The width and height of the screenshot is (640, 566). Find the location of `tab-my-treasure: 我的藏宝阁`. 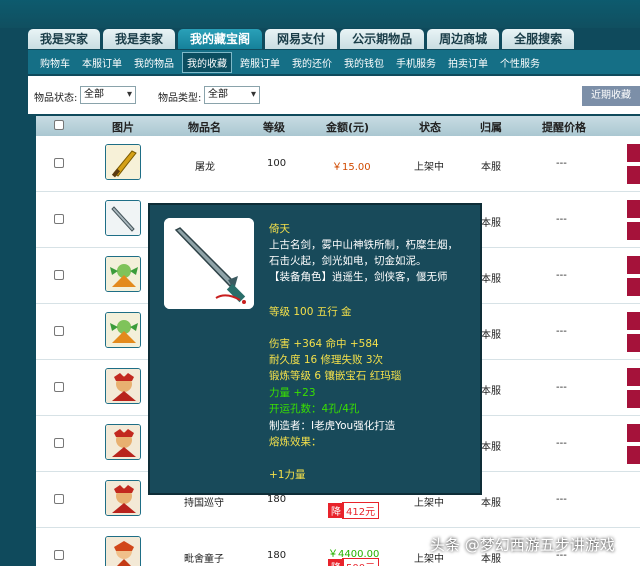

tab-my-treasure: 我的藏宝阁 is located at coordinates (220, 39).